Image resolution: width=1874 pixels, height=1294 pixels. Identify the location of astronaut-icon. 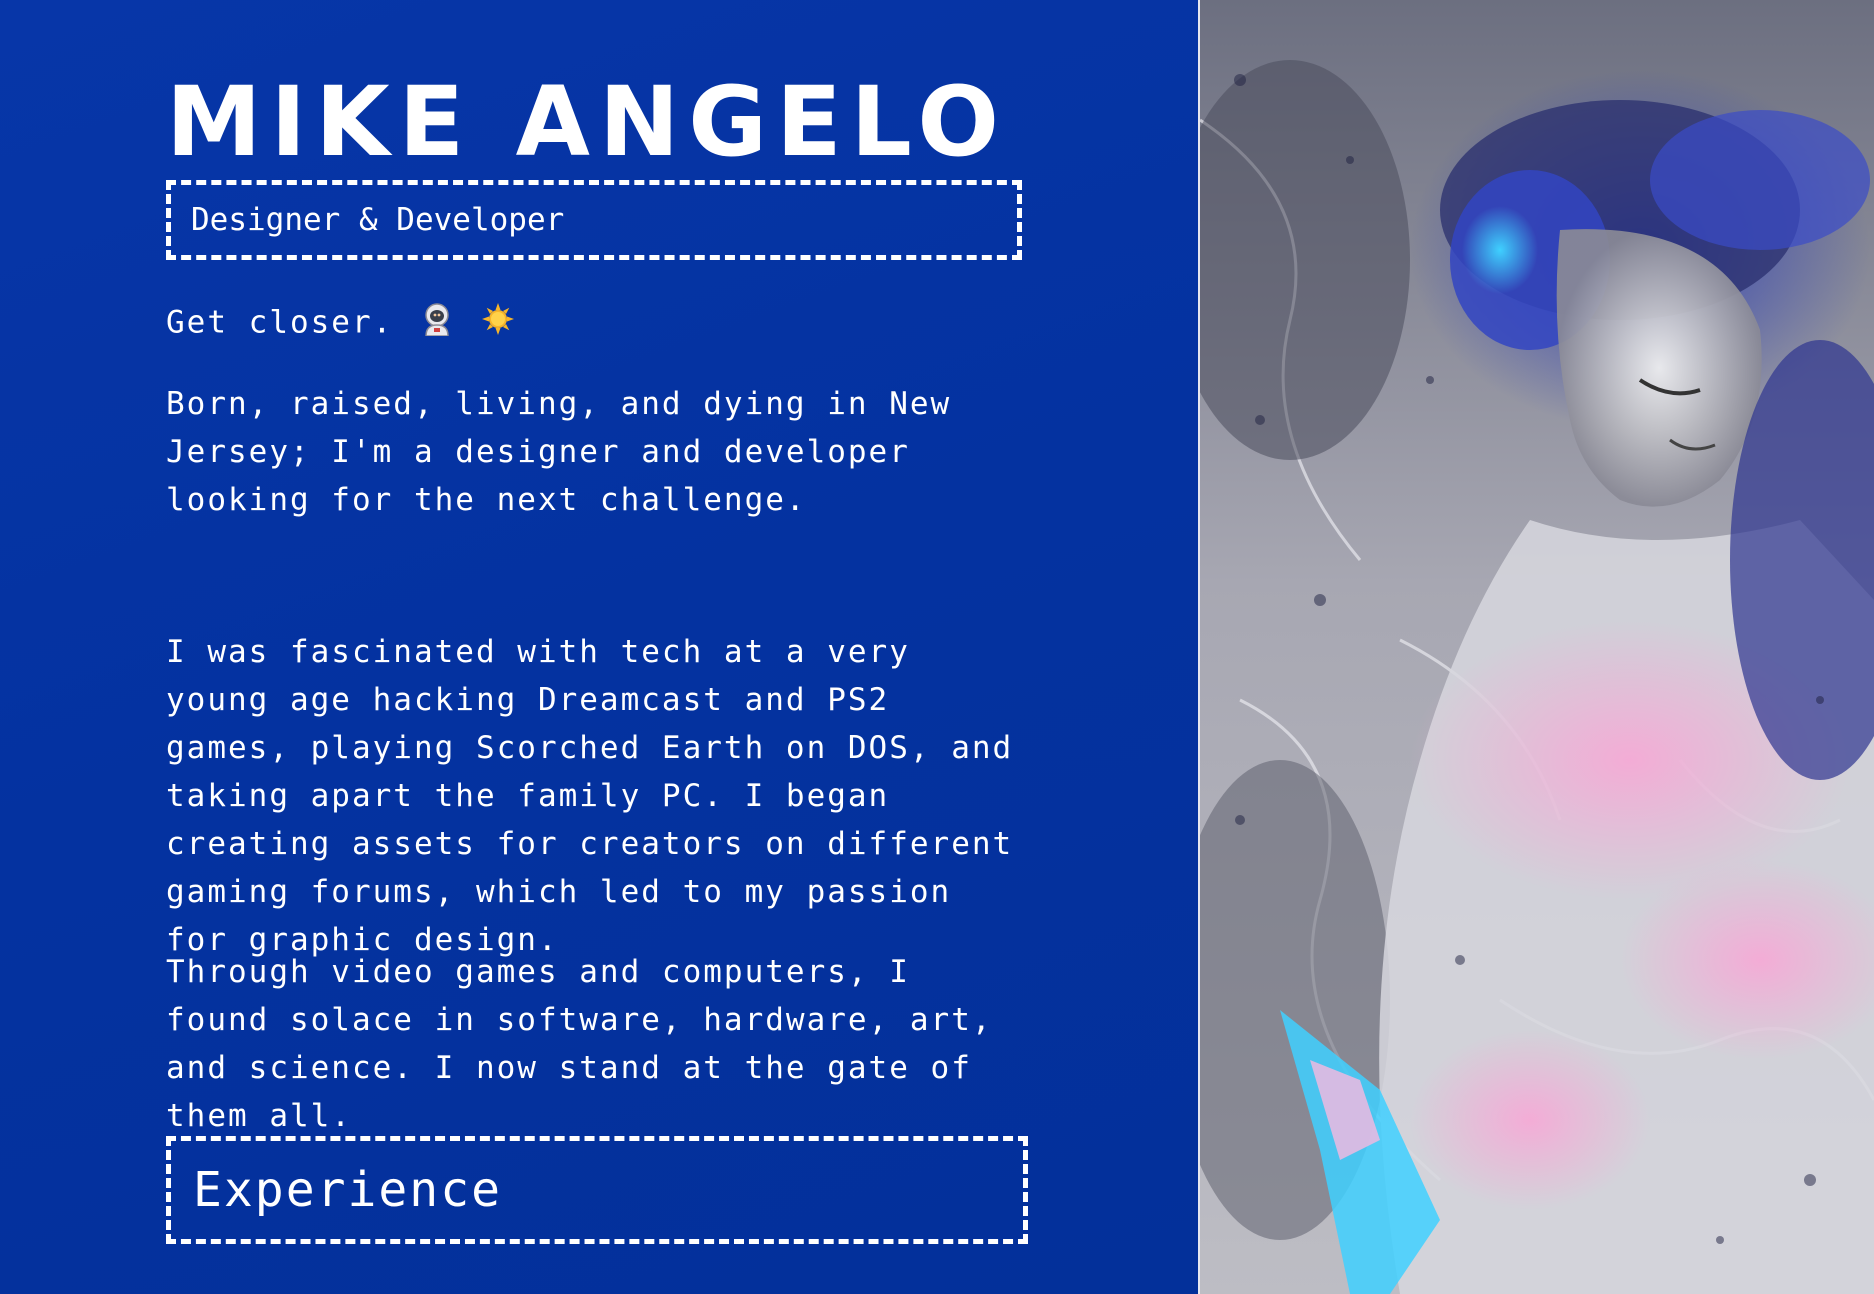
(437, 324).